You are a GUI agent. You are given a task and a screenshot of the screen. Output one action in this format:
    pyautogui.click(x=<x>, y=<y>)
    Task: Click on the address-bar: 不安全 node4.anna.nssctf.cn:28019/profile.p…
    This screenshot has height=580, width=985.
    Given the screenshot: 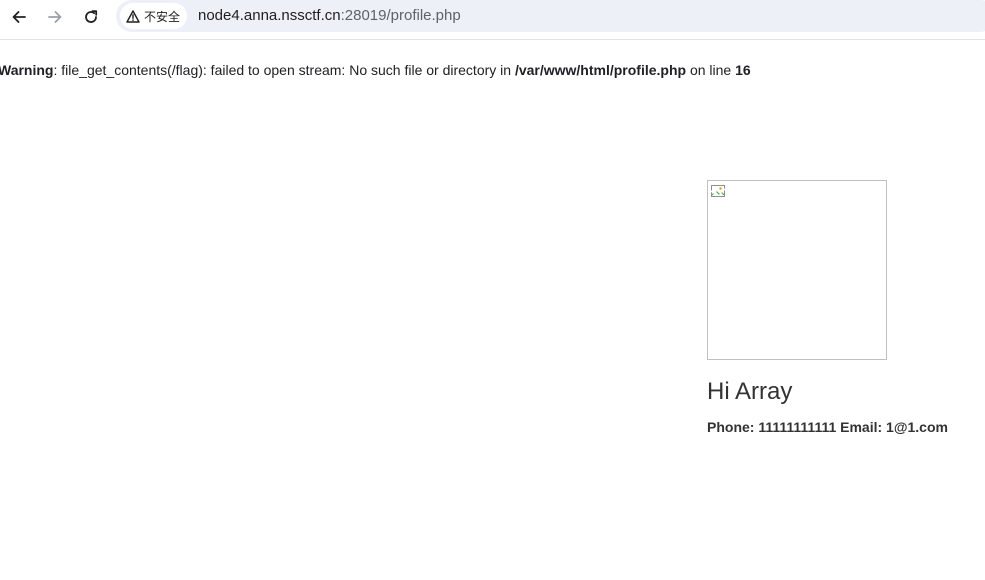 What is the action you would take?
    pyautogui.click(x=550, y=16)
    